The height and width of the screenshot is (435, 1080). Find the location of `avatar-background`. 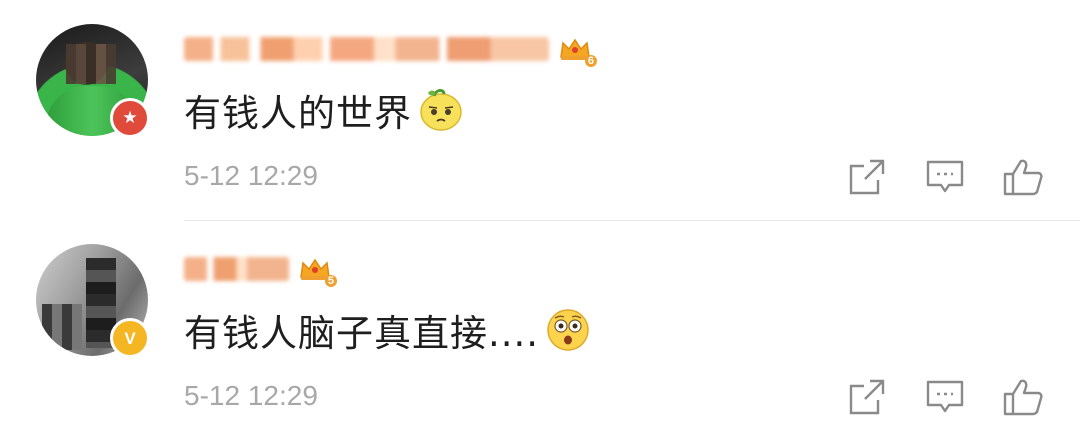

avatar-background is located at coordinates (62, 327).